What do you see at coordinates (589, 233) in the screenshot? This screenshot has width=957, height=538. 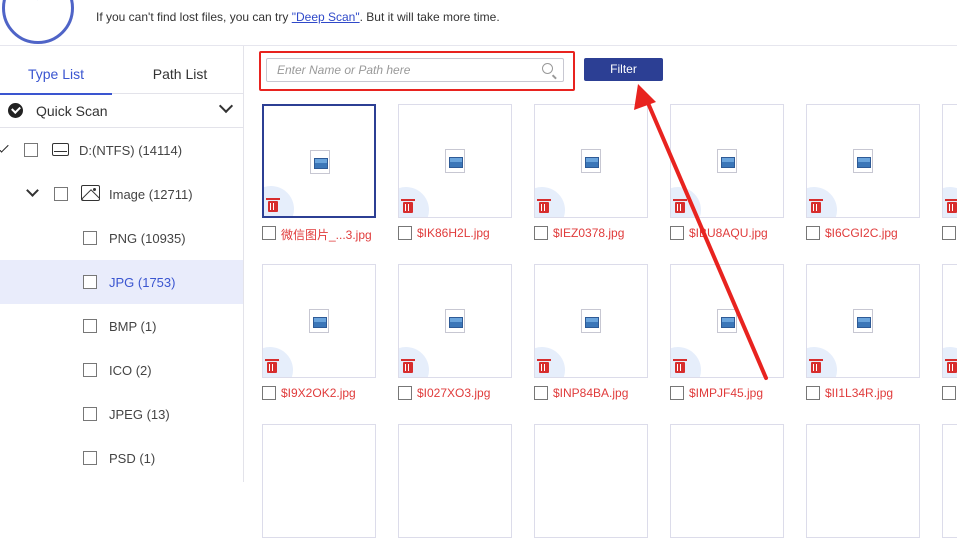 I see `file-name: $IEZ0378.jpg` at bounding box center [589, 233].